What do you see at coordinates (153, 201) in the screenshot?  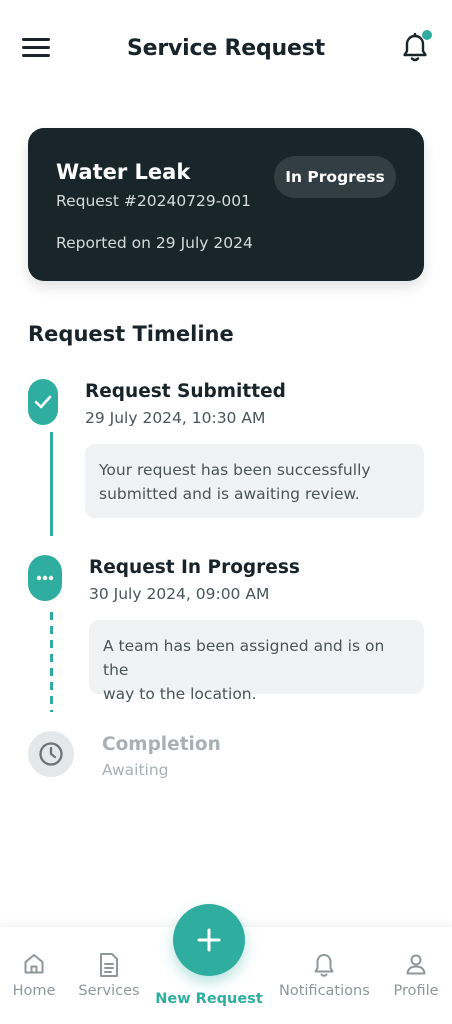 I see `request-number: Request #20240729-001` at bounding box center [153, 201].